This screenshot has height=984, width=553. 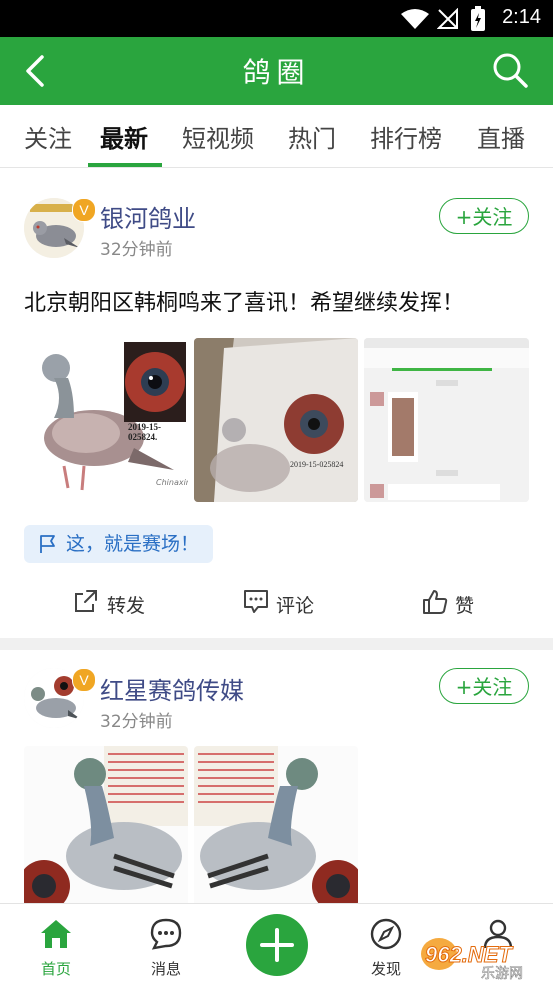 I want to click on watermark-logo: 962.NET 乐游网, so click(x=472, y=960).